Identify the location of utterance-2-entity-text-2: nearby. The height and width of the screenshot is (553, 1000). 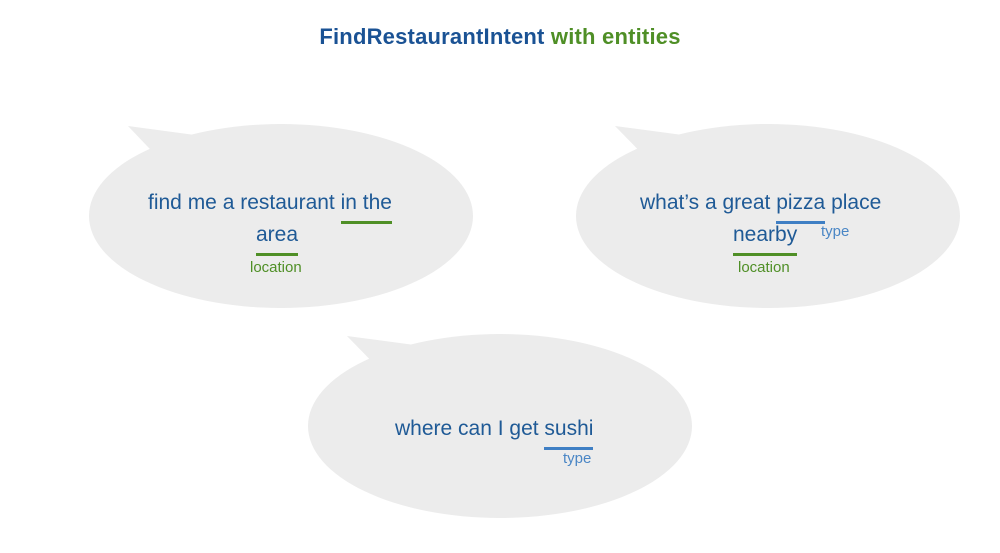
(765, 234).